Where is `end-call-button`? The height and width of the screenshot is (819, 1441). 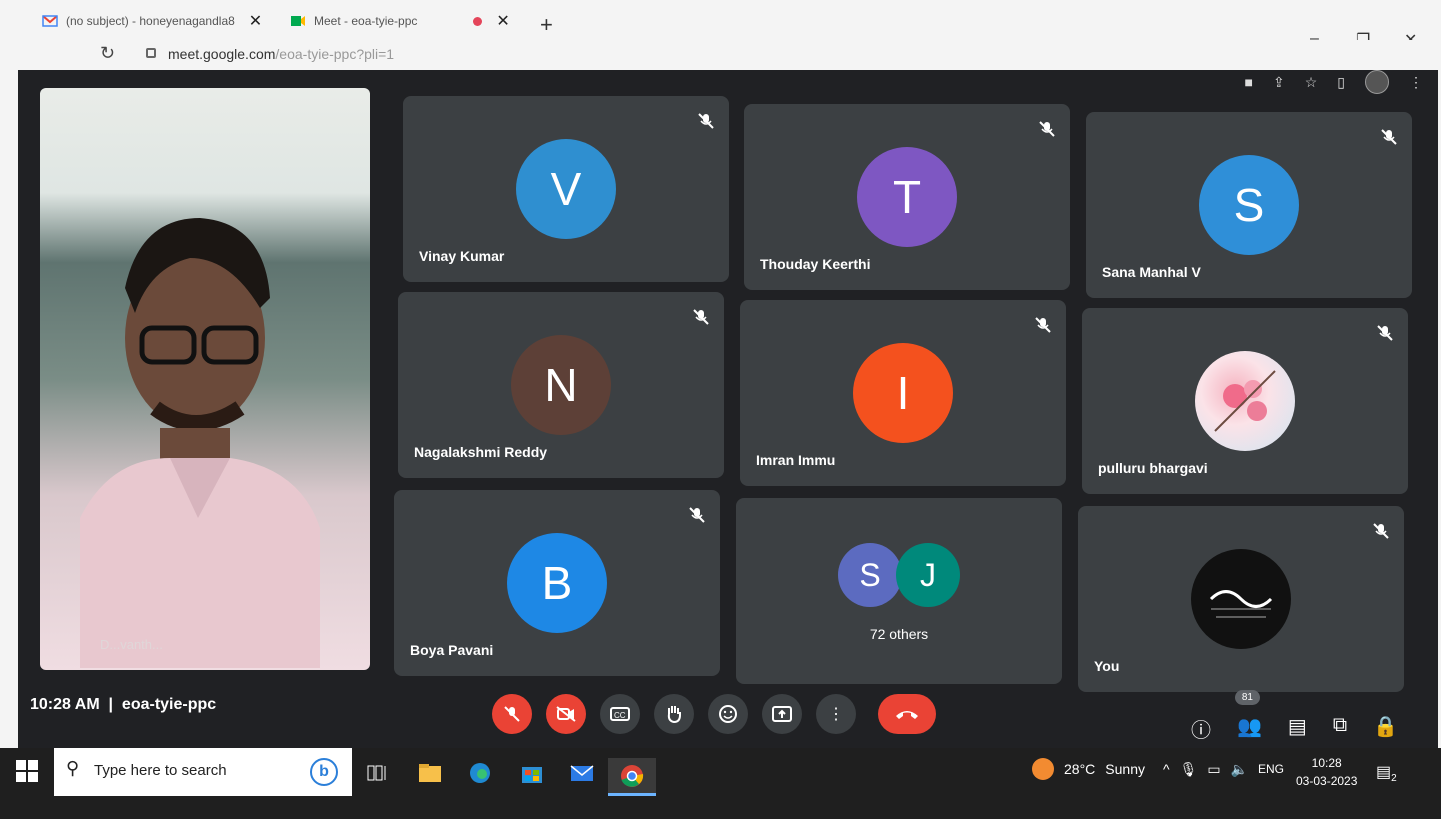
end-call-button is located at coordinates (907, 714).